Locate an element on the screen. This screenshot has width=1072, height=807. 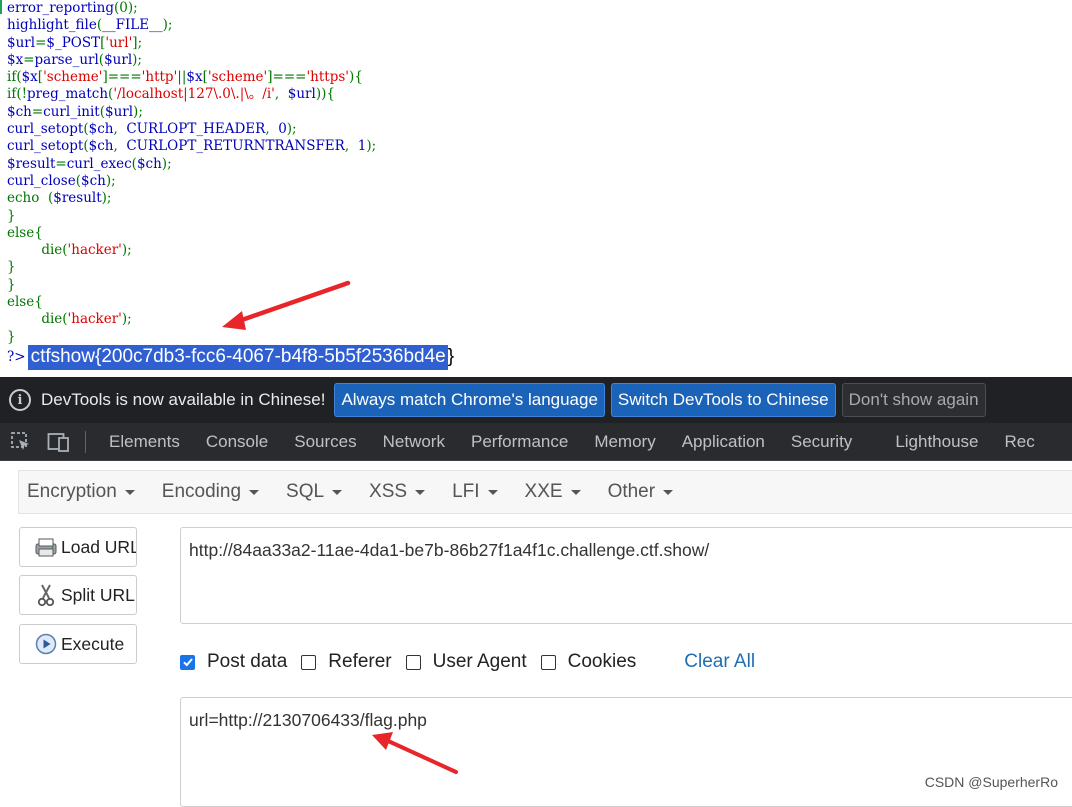
code-line: $result=curl_exec($ch); is located at coordinates (89, 163).